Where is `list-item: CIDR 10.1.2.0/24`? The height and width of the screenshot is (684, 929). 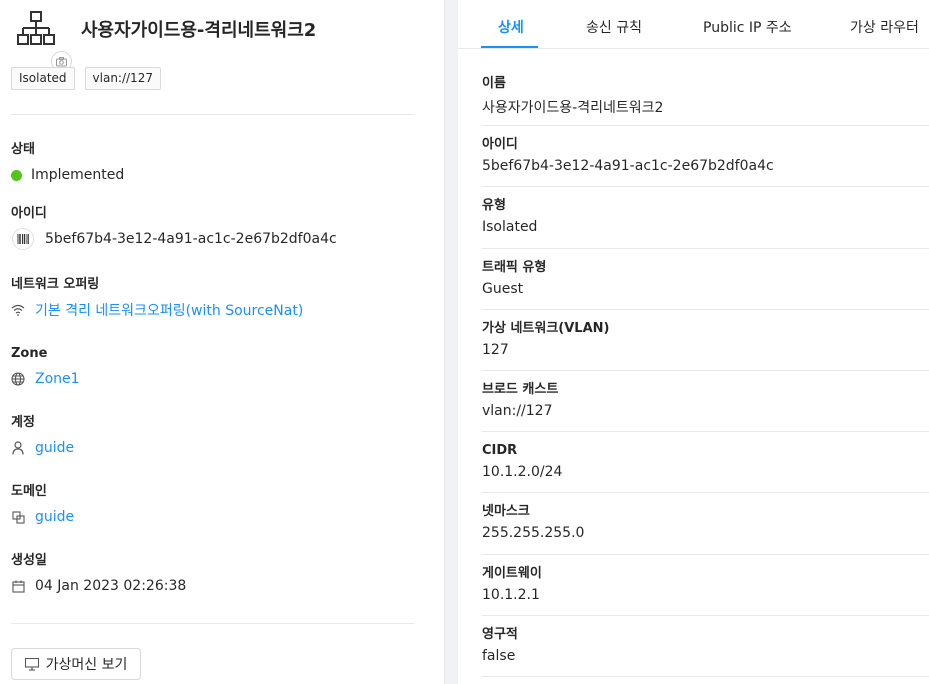 list-item: CIDR 10.1.2.0/24 is located at coordinates (705, 463).